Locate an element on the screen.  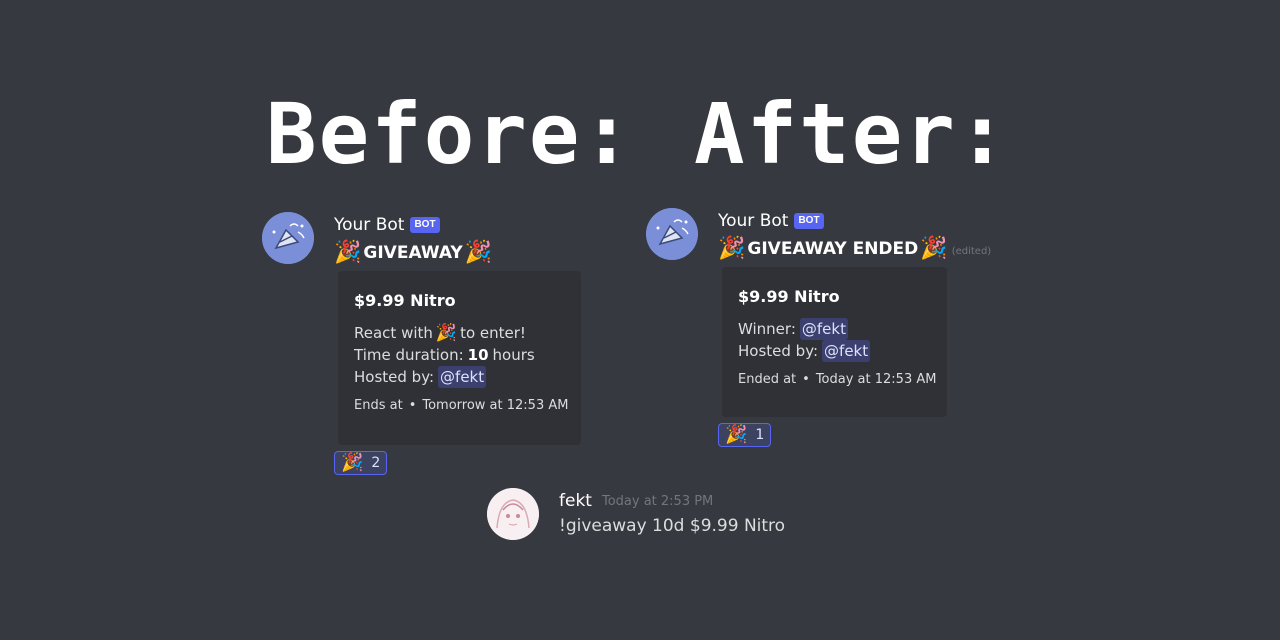
giveaway-ended-title: GIVEAWAY ENDED is located at coordinates (833, 249).